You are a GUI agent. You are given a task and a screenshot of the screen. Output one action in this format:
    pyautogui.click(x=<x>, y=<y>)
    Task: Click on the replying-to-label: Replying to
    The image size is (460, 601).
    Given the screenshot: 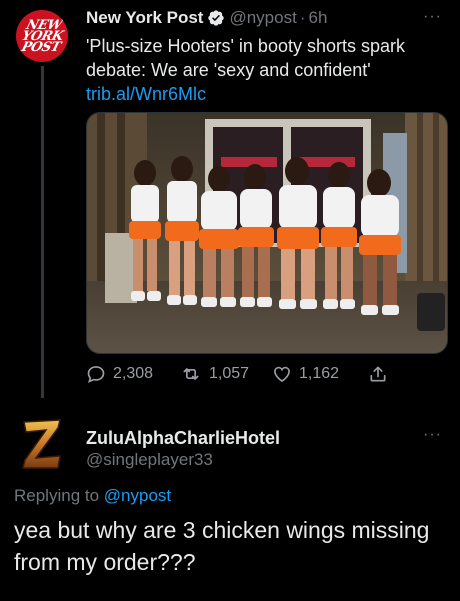 What is the action you would take?
    pyautogui.click(x=57, y=495)
    